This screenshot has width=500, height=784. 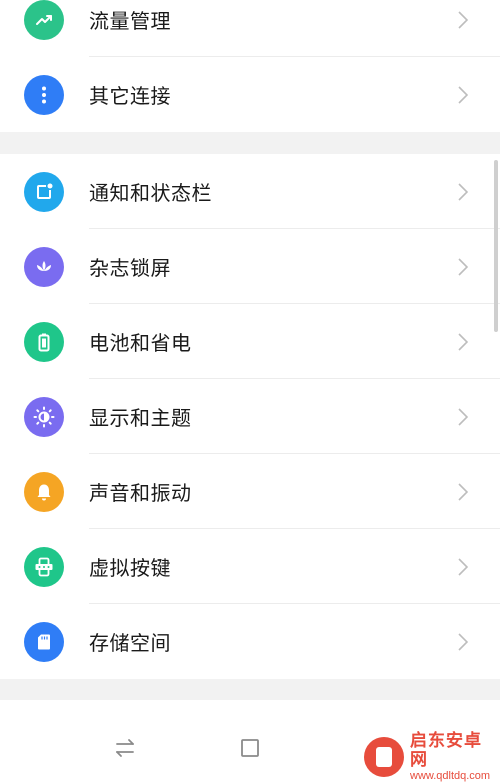 I want to click on settings-row-label: 杂志锁屏, so click(x=130, y=268).